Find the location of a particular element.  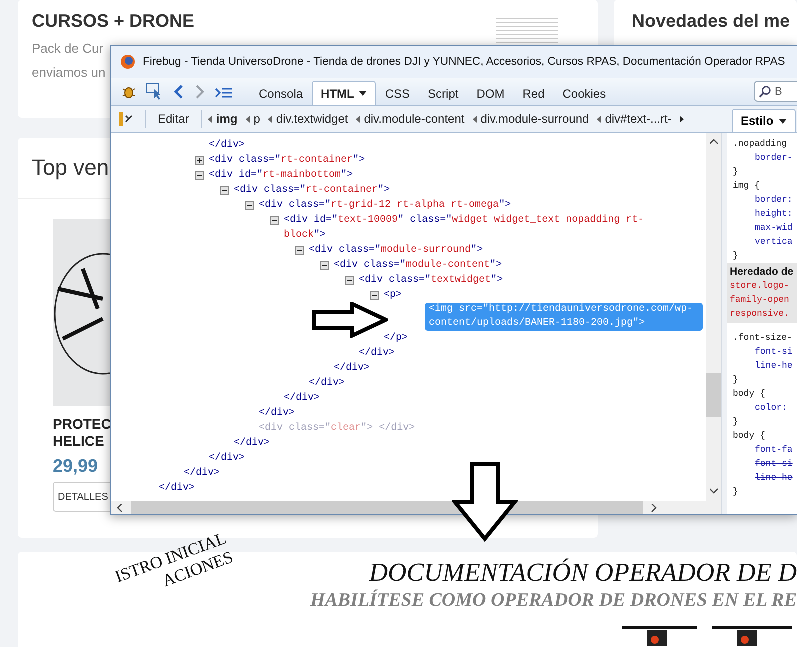

css-property: height: is located at coordinates (765, 214).